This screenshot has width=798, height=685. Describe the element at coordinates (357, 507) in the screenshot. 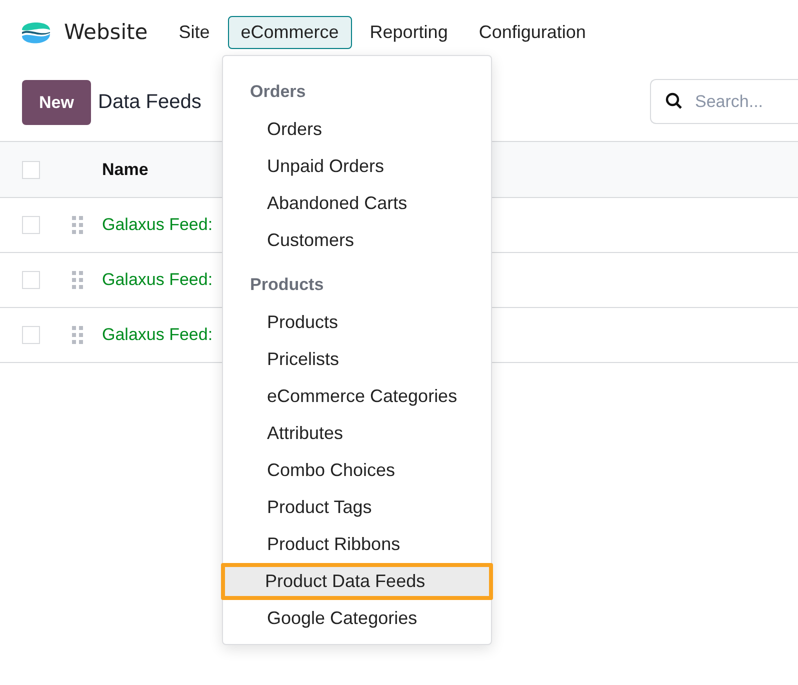

I see `menu-item: Product Tags` at that location.